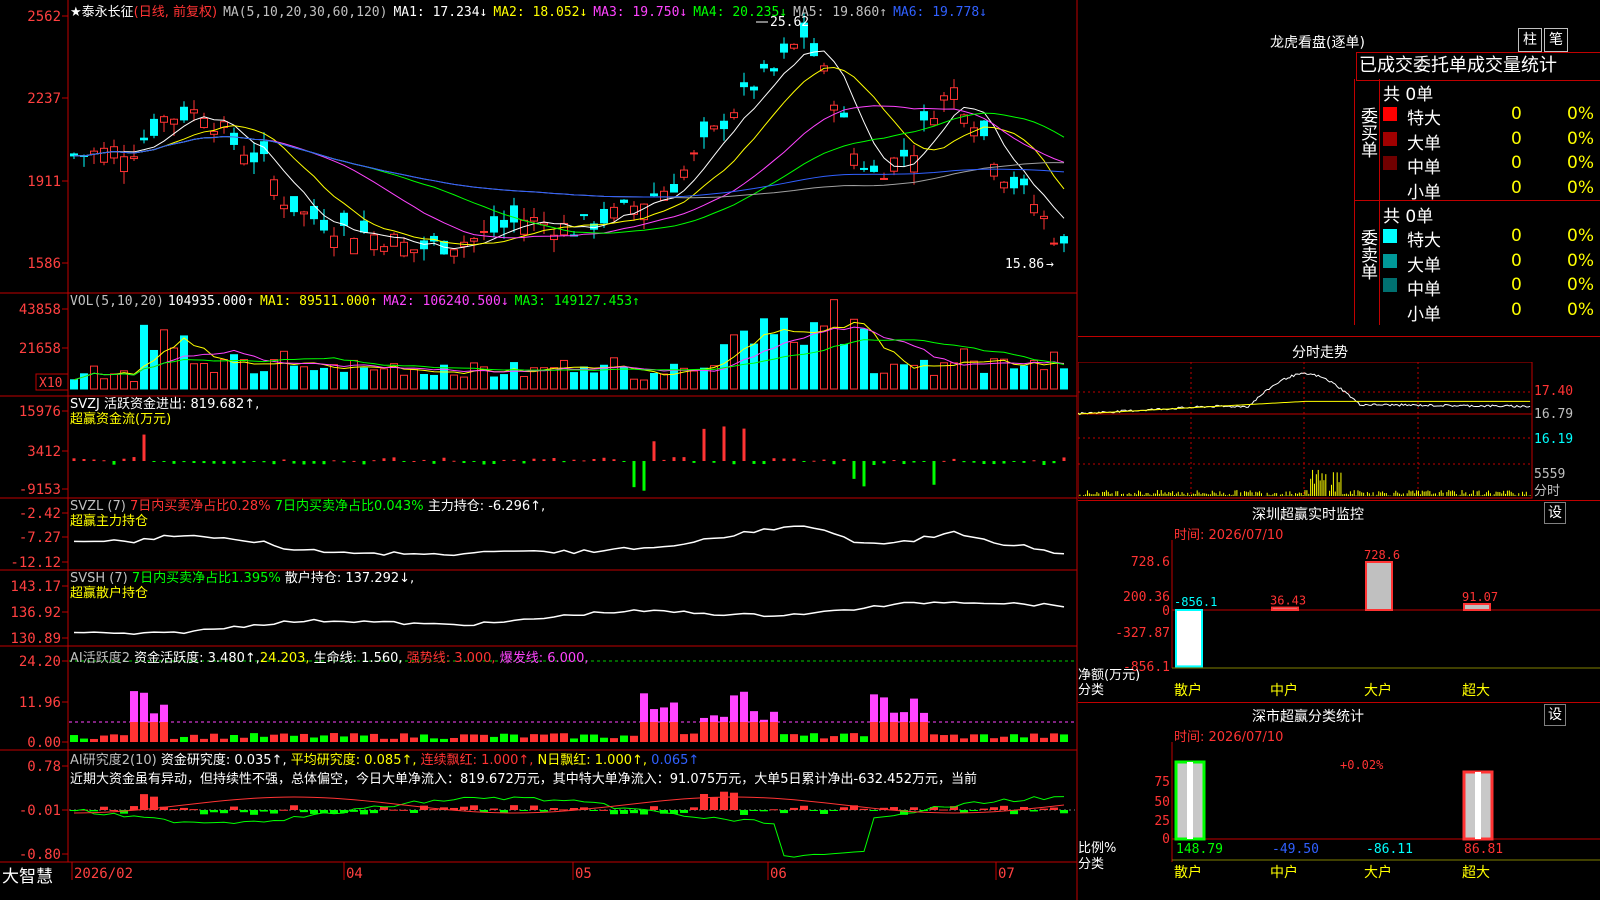  I want to click on sz-stat-bar: -86.11, so click(1389, 849).